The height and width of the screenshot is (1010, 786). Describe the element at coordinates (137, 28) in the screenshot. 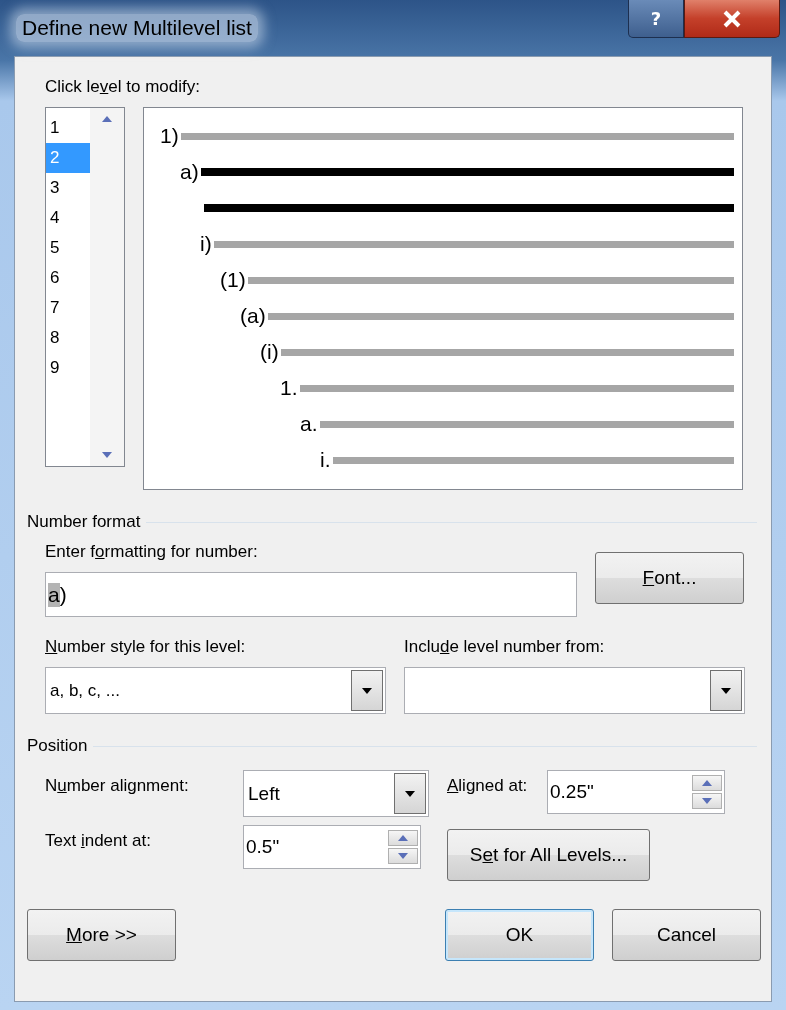

I see `window-title: Define new Multilevel list` at that location.